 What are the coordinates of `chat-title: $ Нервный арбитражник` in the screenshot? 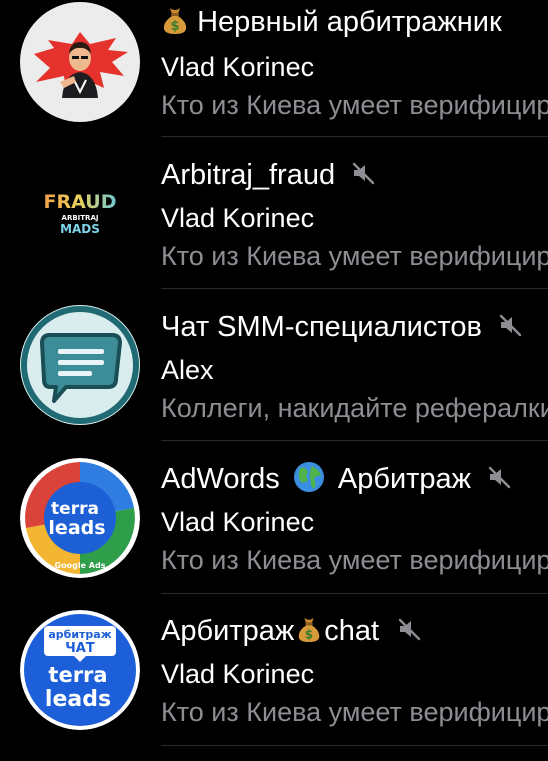 It's located at (354, 22).